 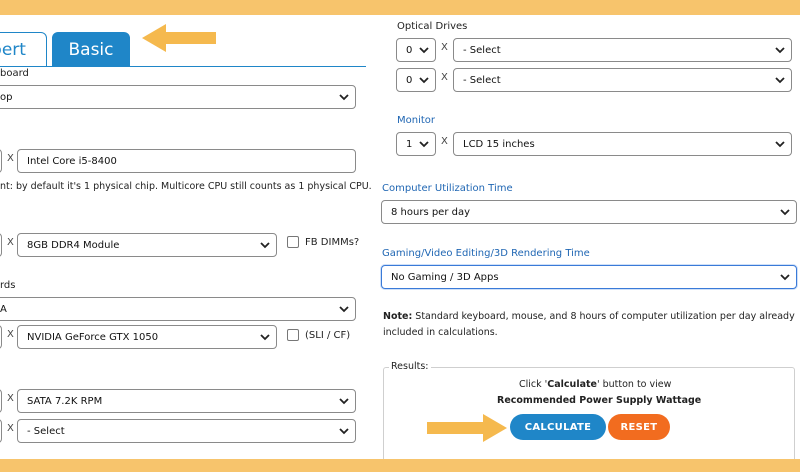 I want to click on monitor-qty-select: 1, so click(x=416, y=144).